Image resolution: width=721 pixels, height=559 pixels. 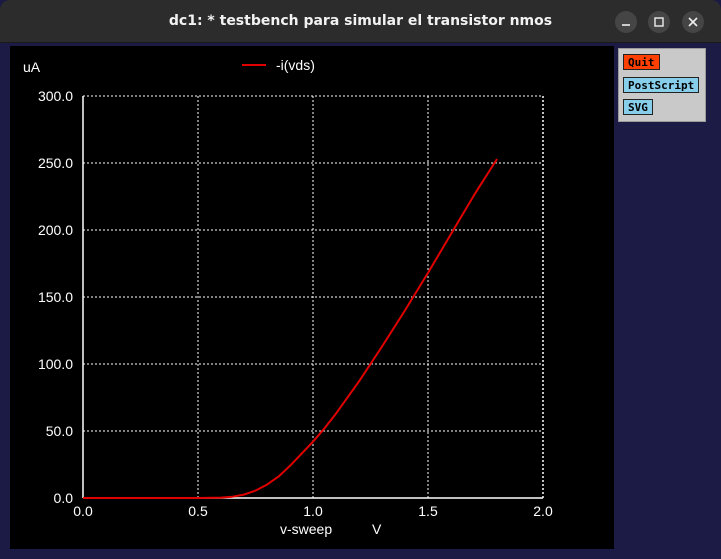 What do you see at coordinates (83, 511) in the screenshot?
I see `x-tick-label: 0.0` at bounding box center [83, 511].